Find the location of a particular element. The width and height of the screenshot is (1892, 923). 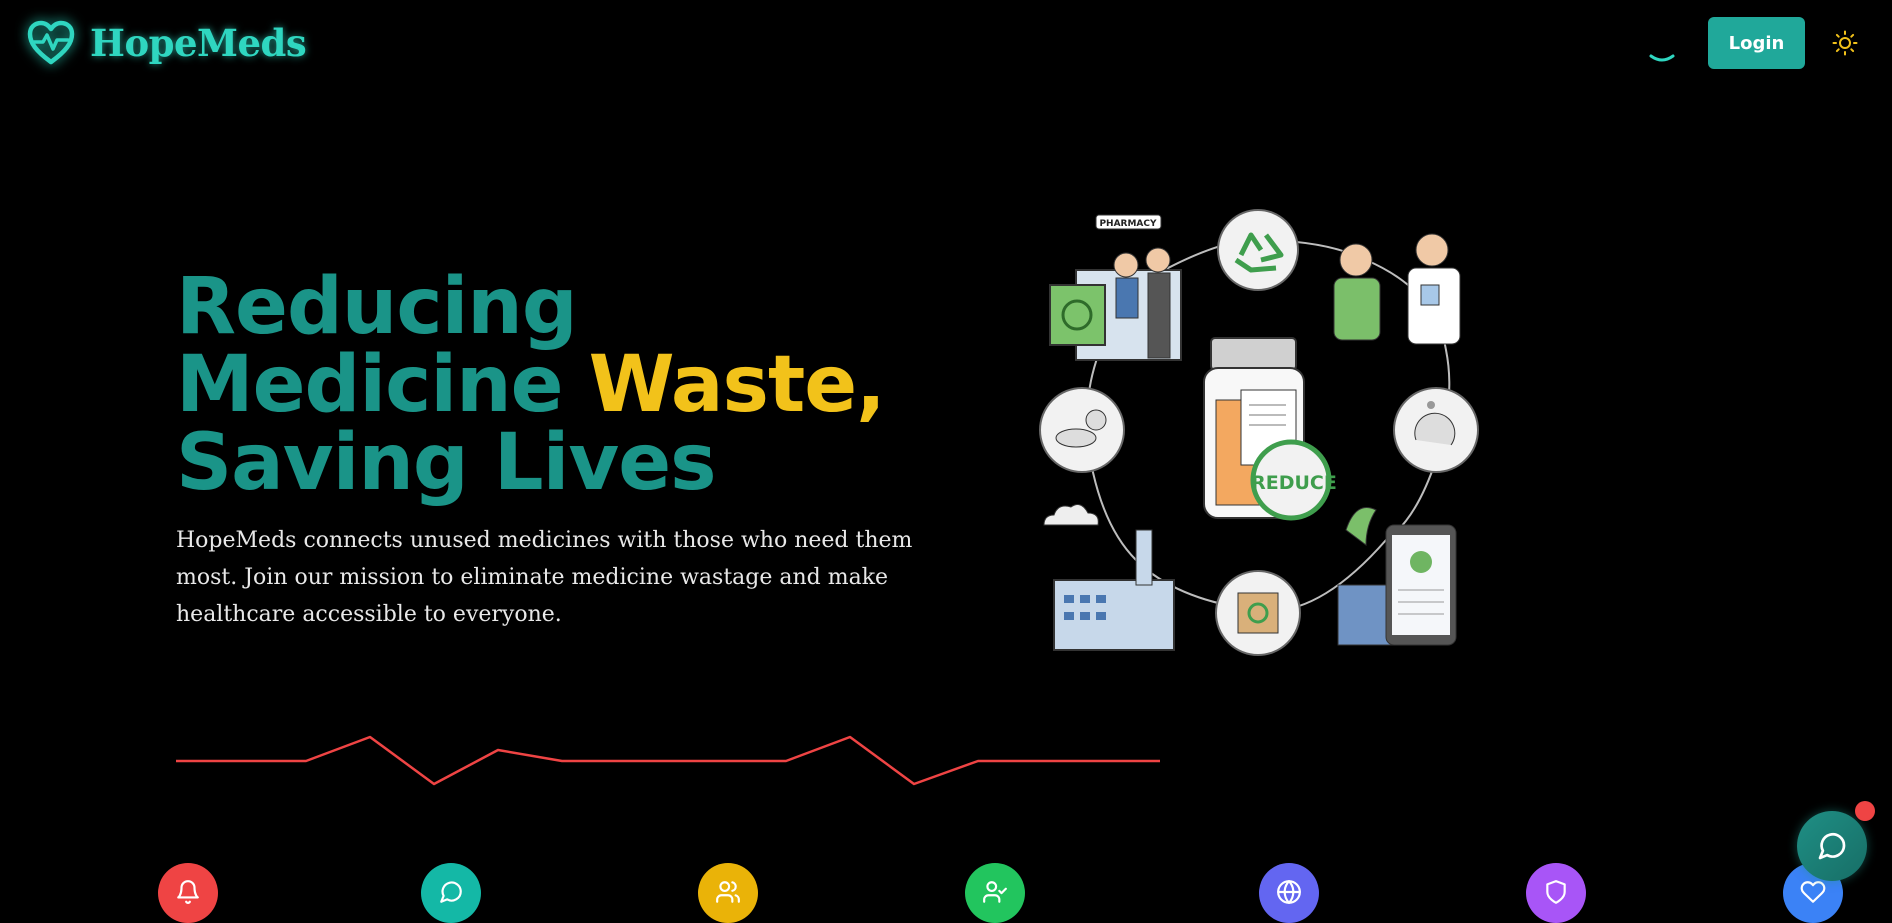

feature-user-check is located at coordinates (995, 893).